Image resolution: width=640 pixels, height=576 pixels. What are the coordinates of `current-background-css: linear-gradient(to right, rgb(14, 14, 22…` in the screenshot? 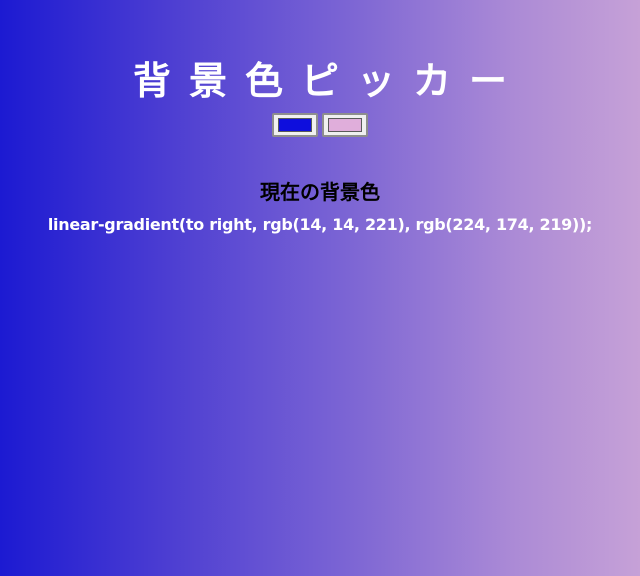 It's located at (320, 224).